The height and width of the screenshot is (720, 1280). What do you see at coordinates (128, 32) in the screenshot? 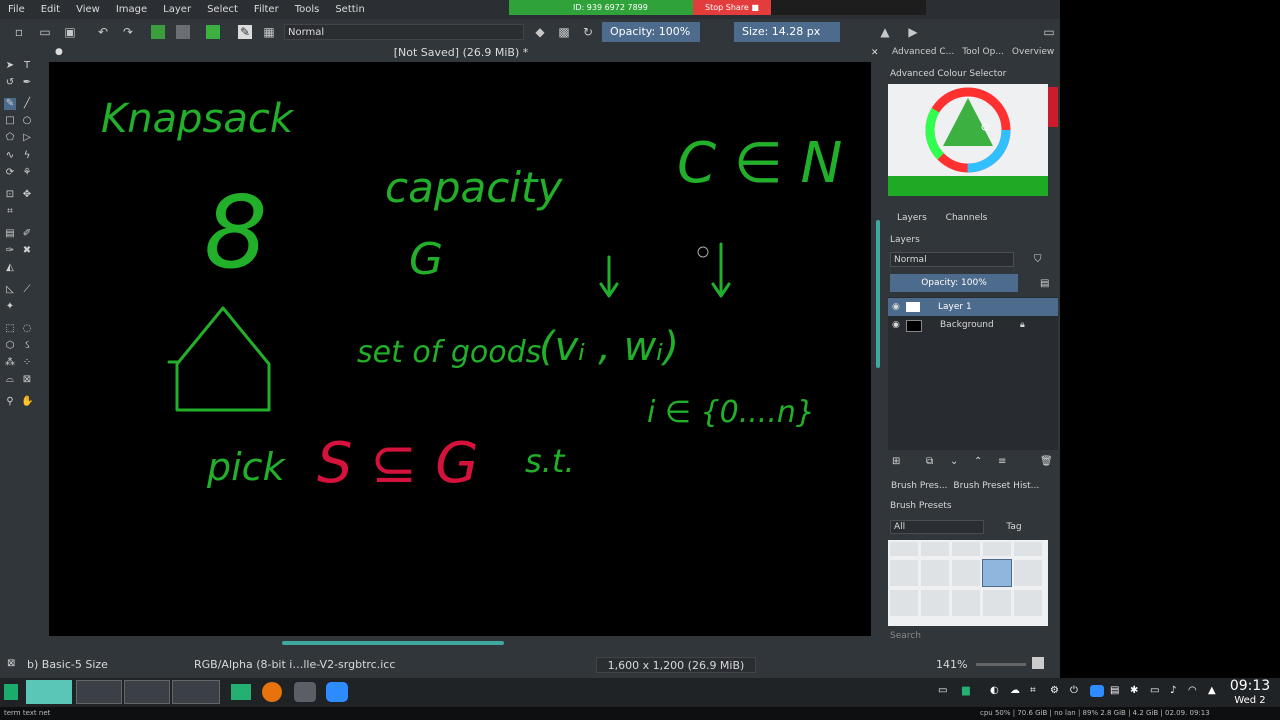
I see `redo-icon: ↷` at bounding box center [128, 32].